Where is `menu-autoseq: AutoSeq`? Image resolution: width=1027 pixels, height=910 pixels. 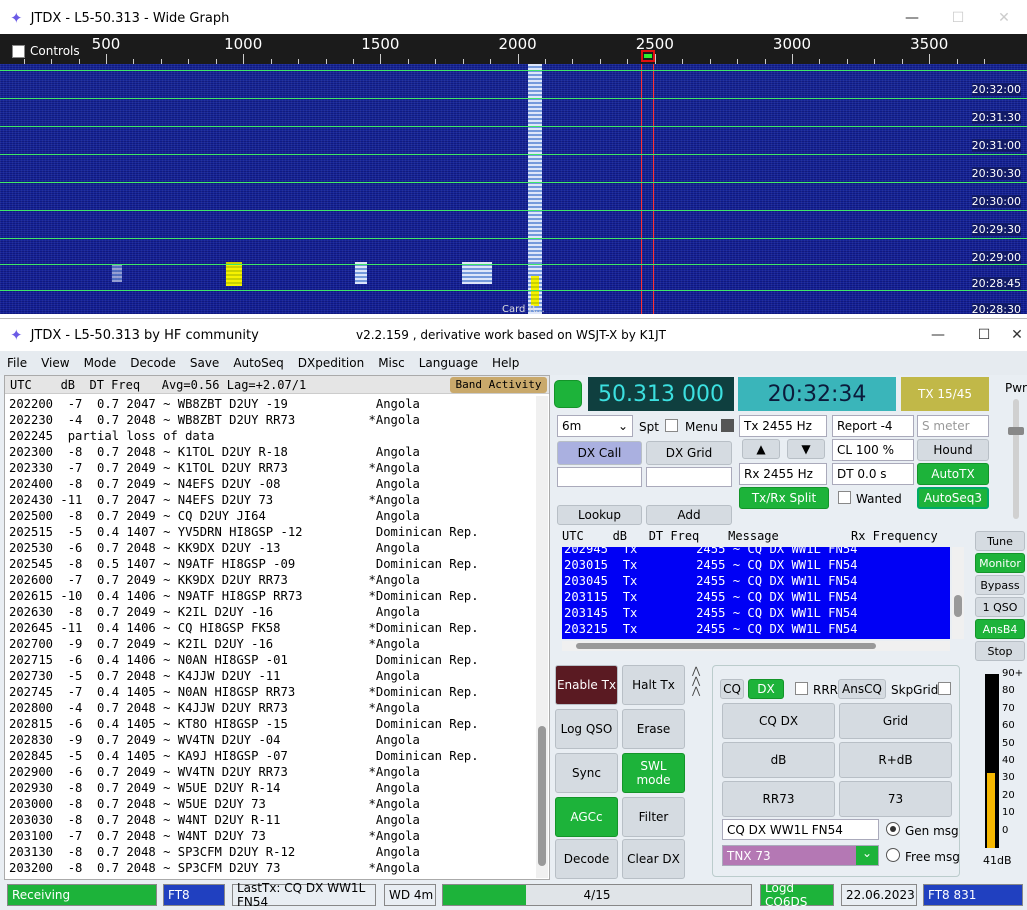
menu-autoseq: AutoSeq is located at coordinates (258, 363).